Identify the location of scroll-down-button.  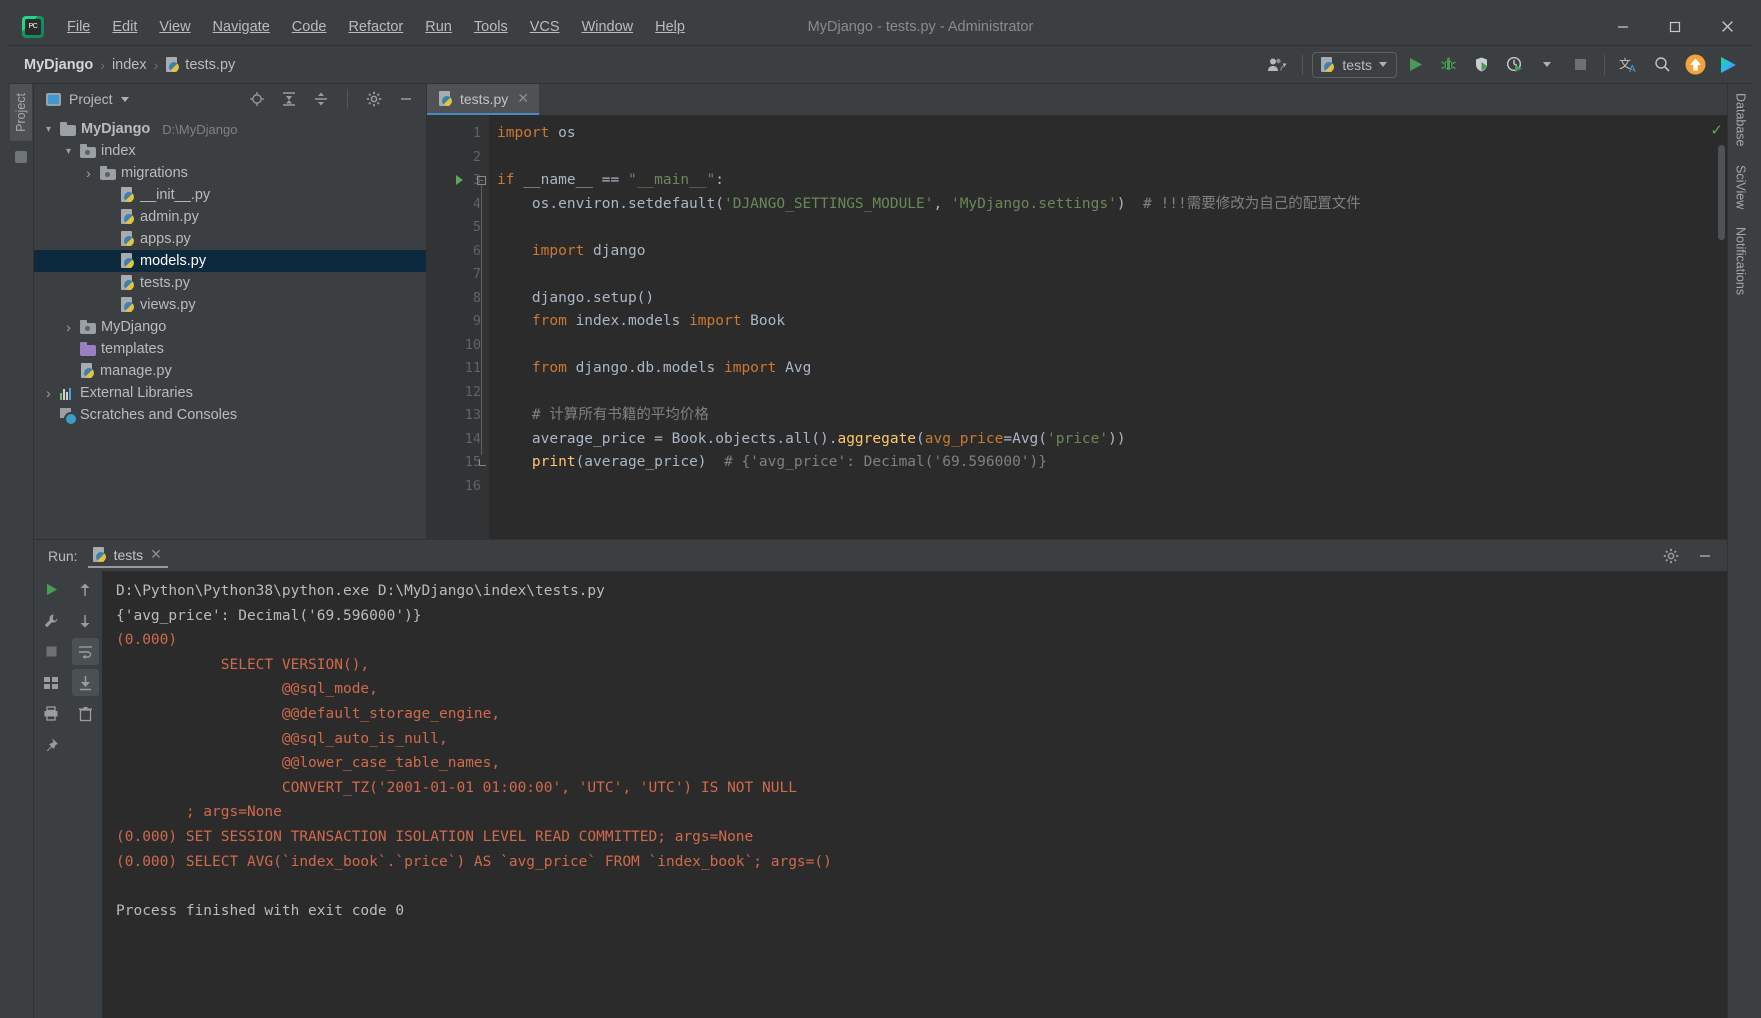
(85, 620).